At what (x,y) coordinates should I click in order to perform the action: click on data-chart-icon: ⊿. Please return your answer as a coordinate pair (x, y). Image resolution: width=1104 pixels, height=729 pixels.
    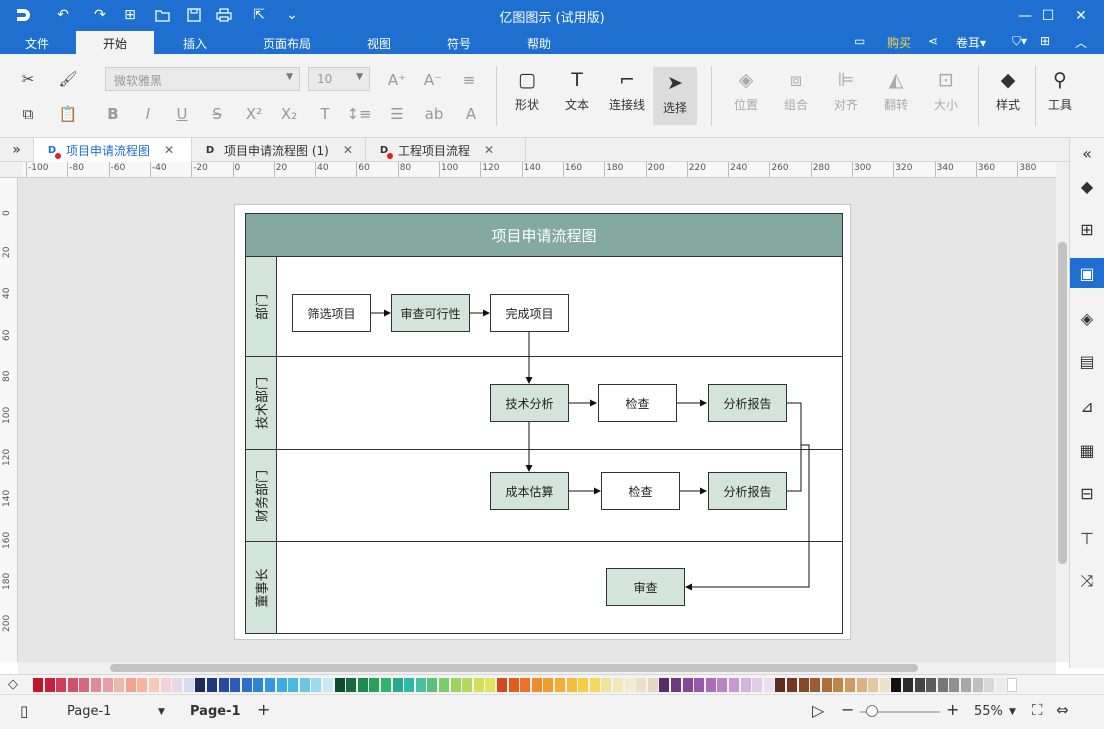
    Looking at the image, I should click on (1087, 406).